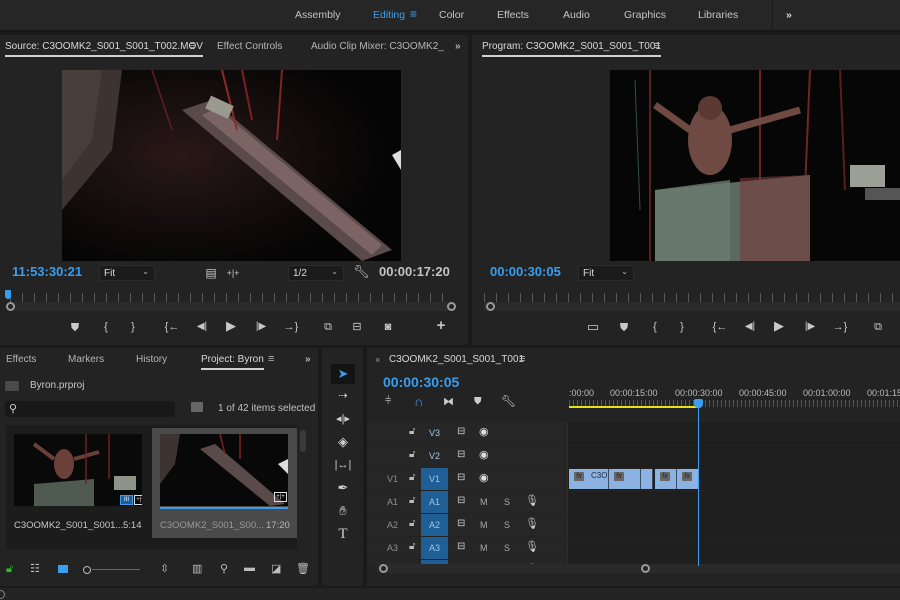 The height and width of the screenshot is (600, 900). Describe the element at coordinates (840, 327) in the screenshot. I see `go-to-out-icon: →}` at that location.